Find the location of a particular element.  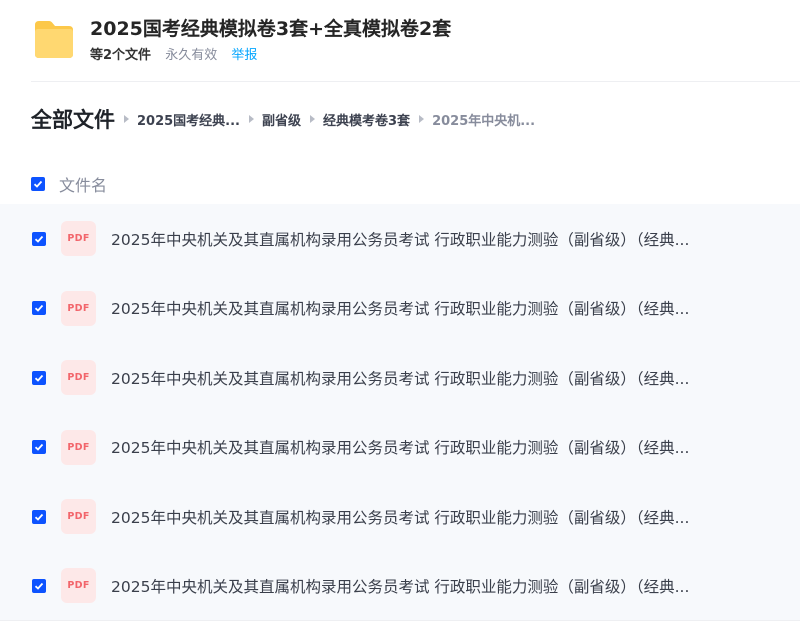

report-link: 举报 is located at coordinates (244, 55).